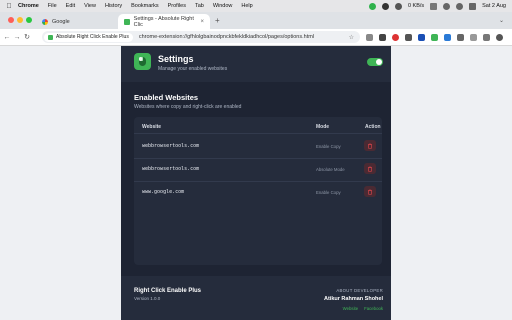  Describe the element at coordinates (359, 290) in the screenshot. I see `about-developer-label: ABOUT DEVELOPER` at that location.